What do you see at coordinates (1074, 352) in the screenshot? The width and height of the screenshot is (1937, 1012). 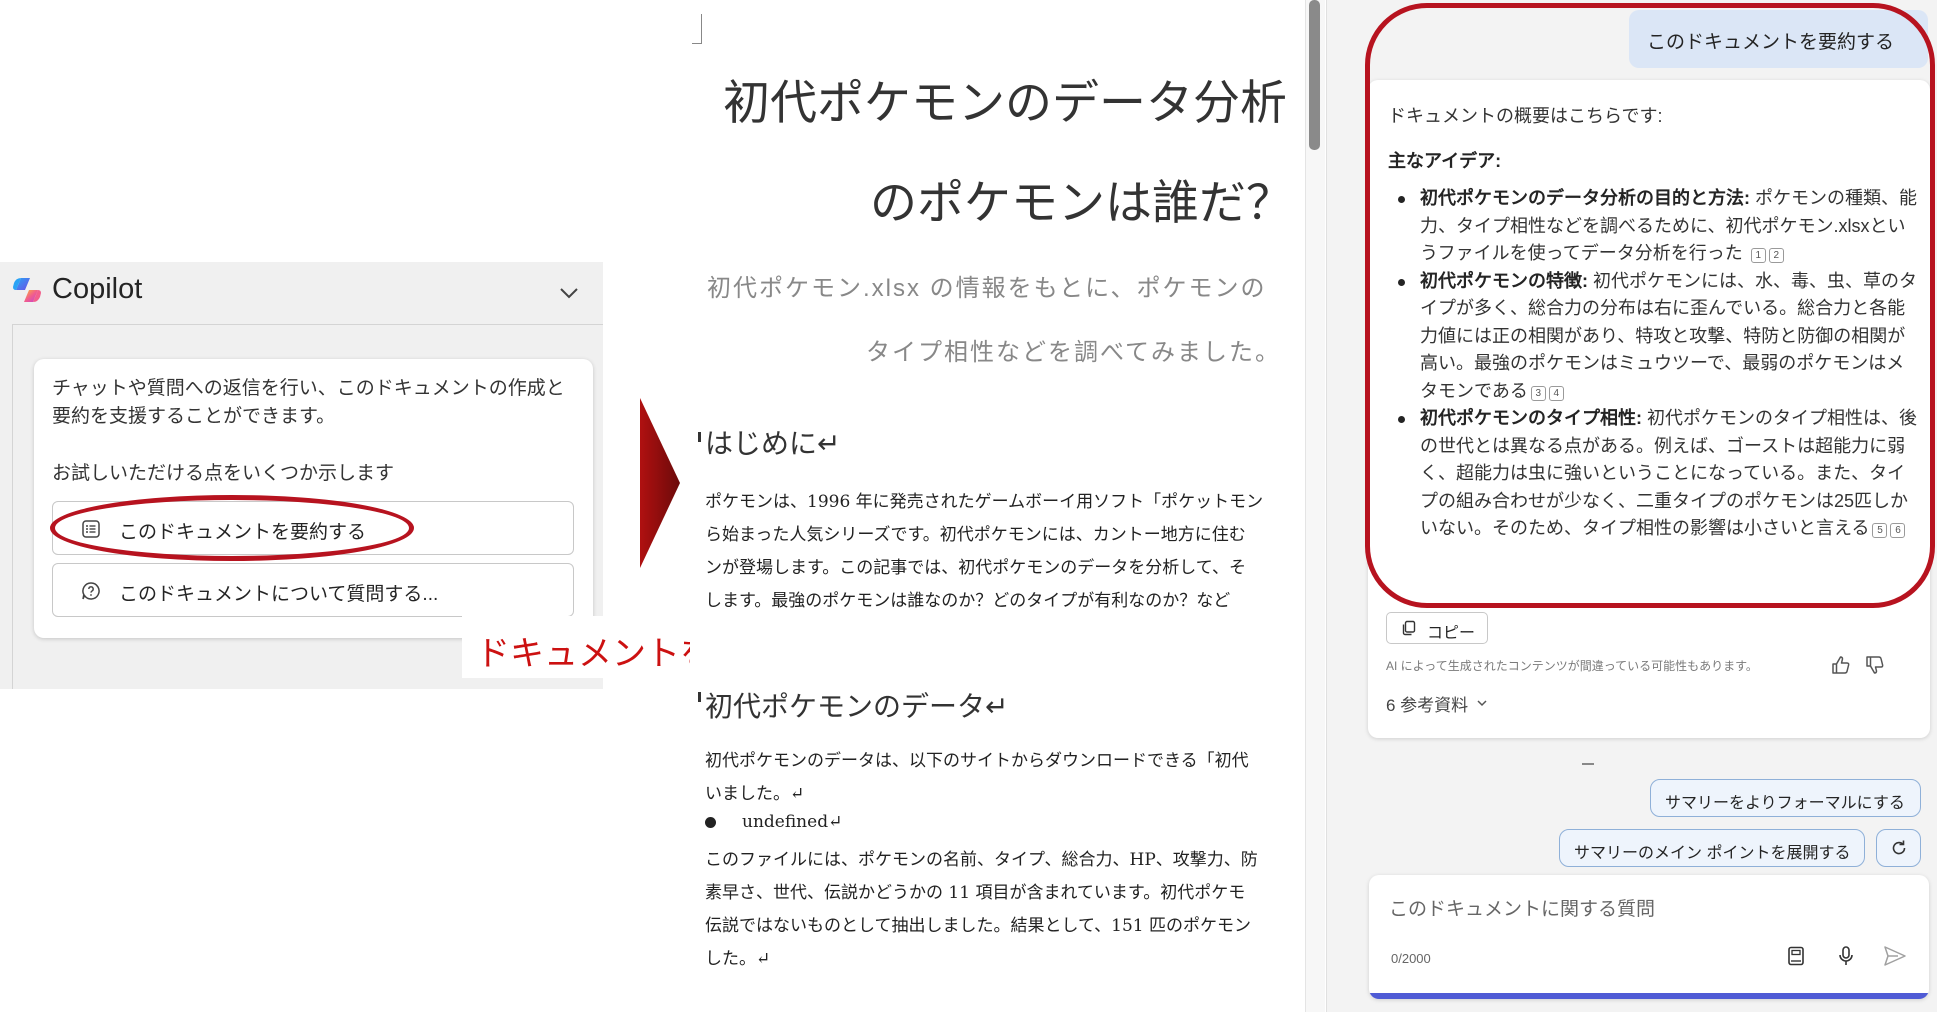 I see `document-subtitle-line2: タイプ相性などを調べてみました。` at bounding box center [1074, 352].